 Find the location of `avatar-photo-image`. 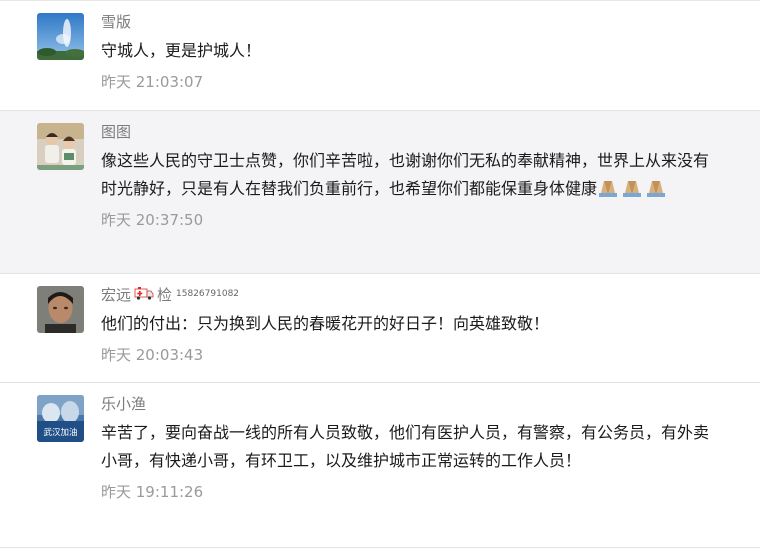

avatar-photo-image is located at coordinates (60, 146).